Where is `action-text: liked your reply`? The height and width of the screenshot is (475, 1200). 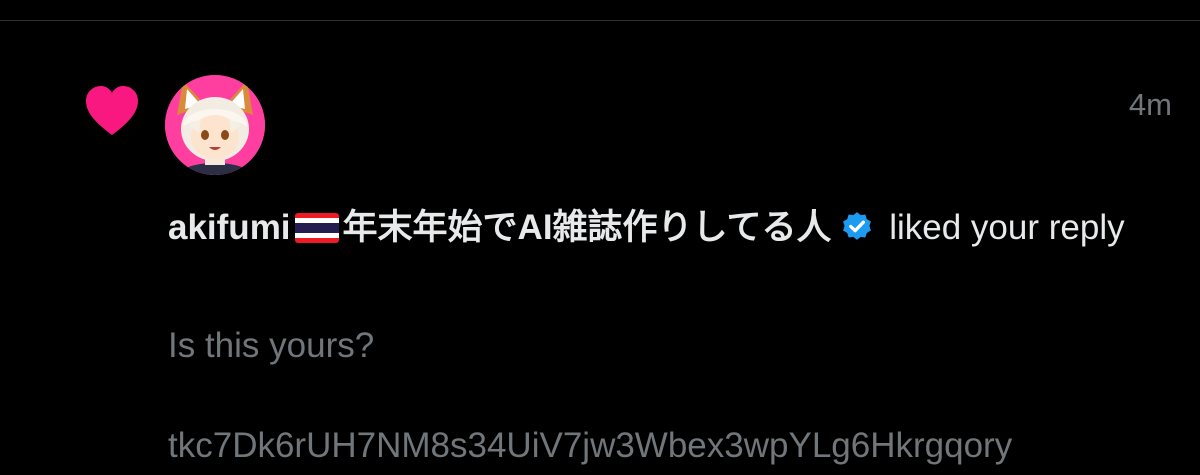
action-text: liked your reply is located at coordinates (1002, 227).